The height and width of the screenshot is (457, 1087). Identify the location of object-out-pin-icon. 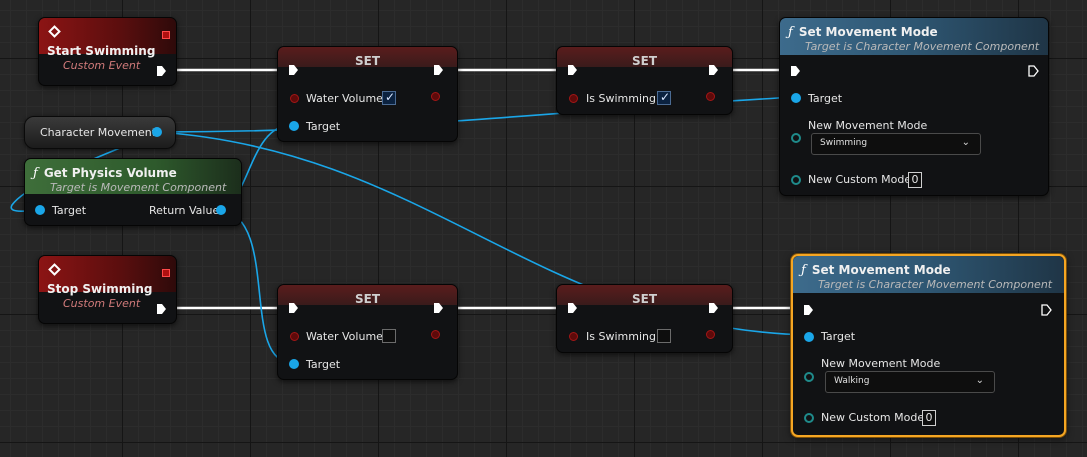
(157, 132).